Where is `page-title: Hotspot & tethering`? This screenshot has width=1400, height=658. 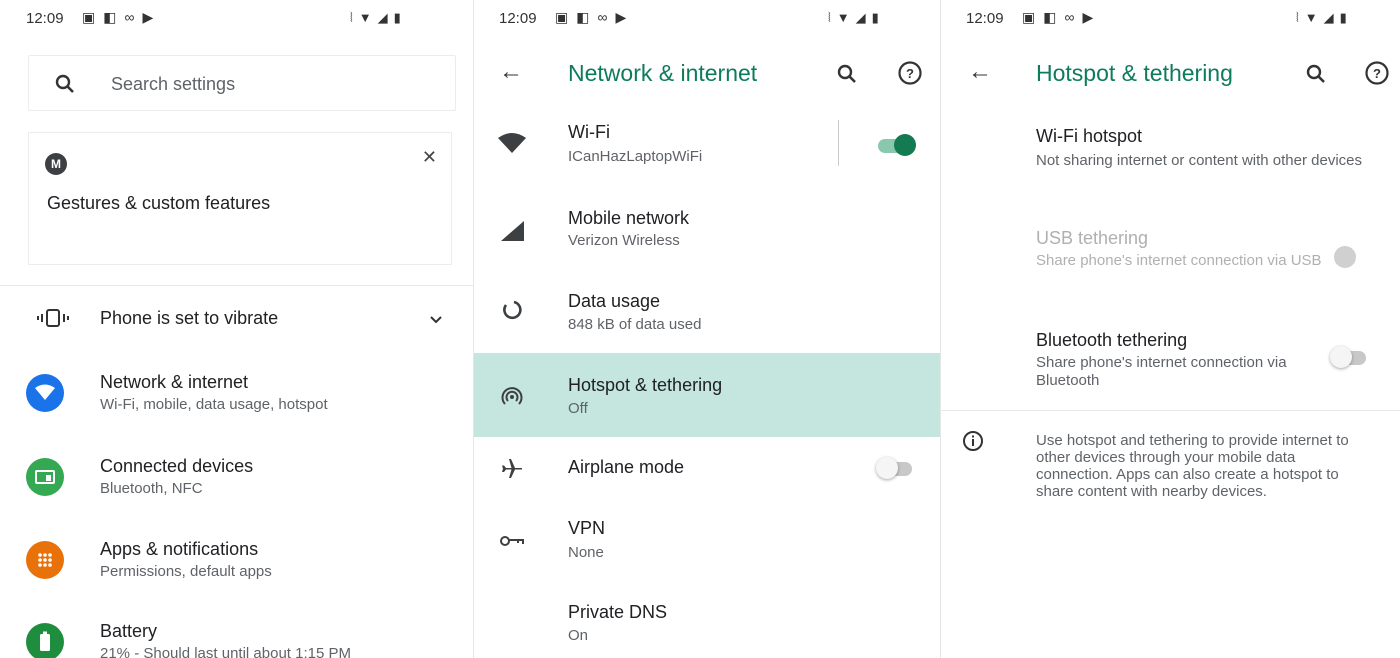
page-title: Hotspot & tethering is located at coordinates (1134, 73).